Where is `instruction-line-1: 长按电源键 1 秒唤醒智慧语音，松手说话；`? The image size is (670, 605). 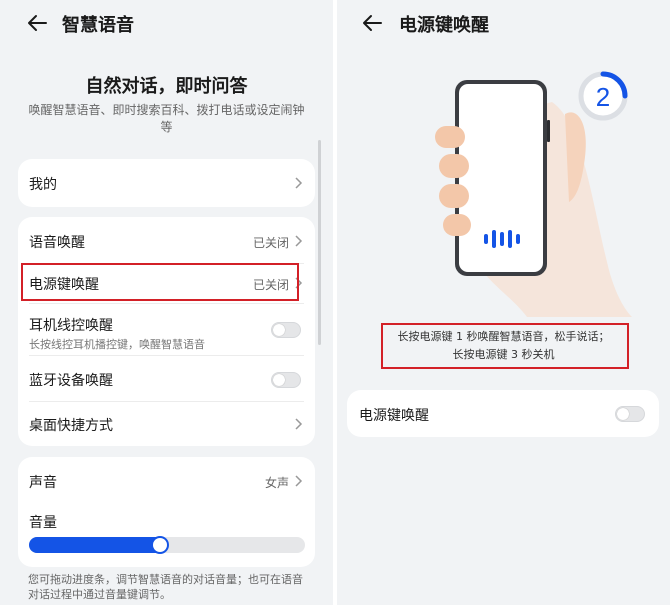 instruction-line-1: 长按电源键 1 秒唤醒智慧语音，松手说话； is located at coordinates (503, 336).